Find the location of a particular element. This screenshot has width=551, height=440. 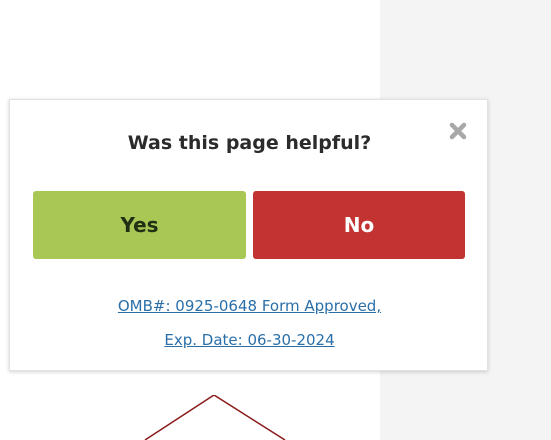

feedback-pointer-triangle is located at coordinates (215, 417).